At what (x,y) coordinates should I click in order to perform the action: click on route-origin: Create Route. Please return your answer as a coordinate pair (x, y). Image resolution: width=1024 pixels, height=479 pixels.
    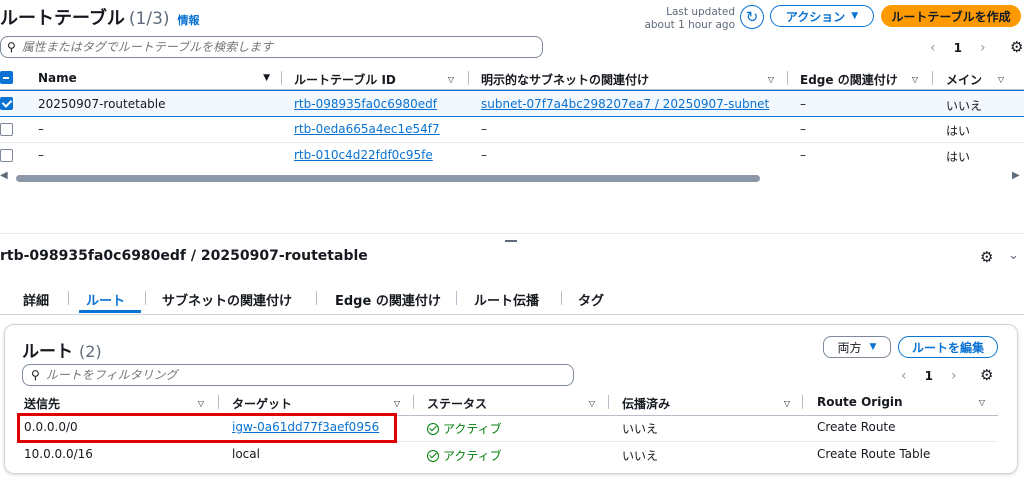
    Looking at the image, I should click on (856, 427).